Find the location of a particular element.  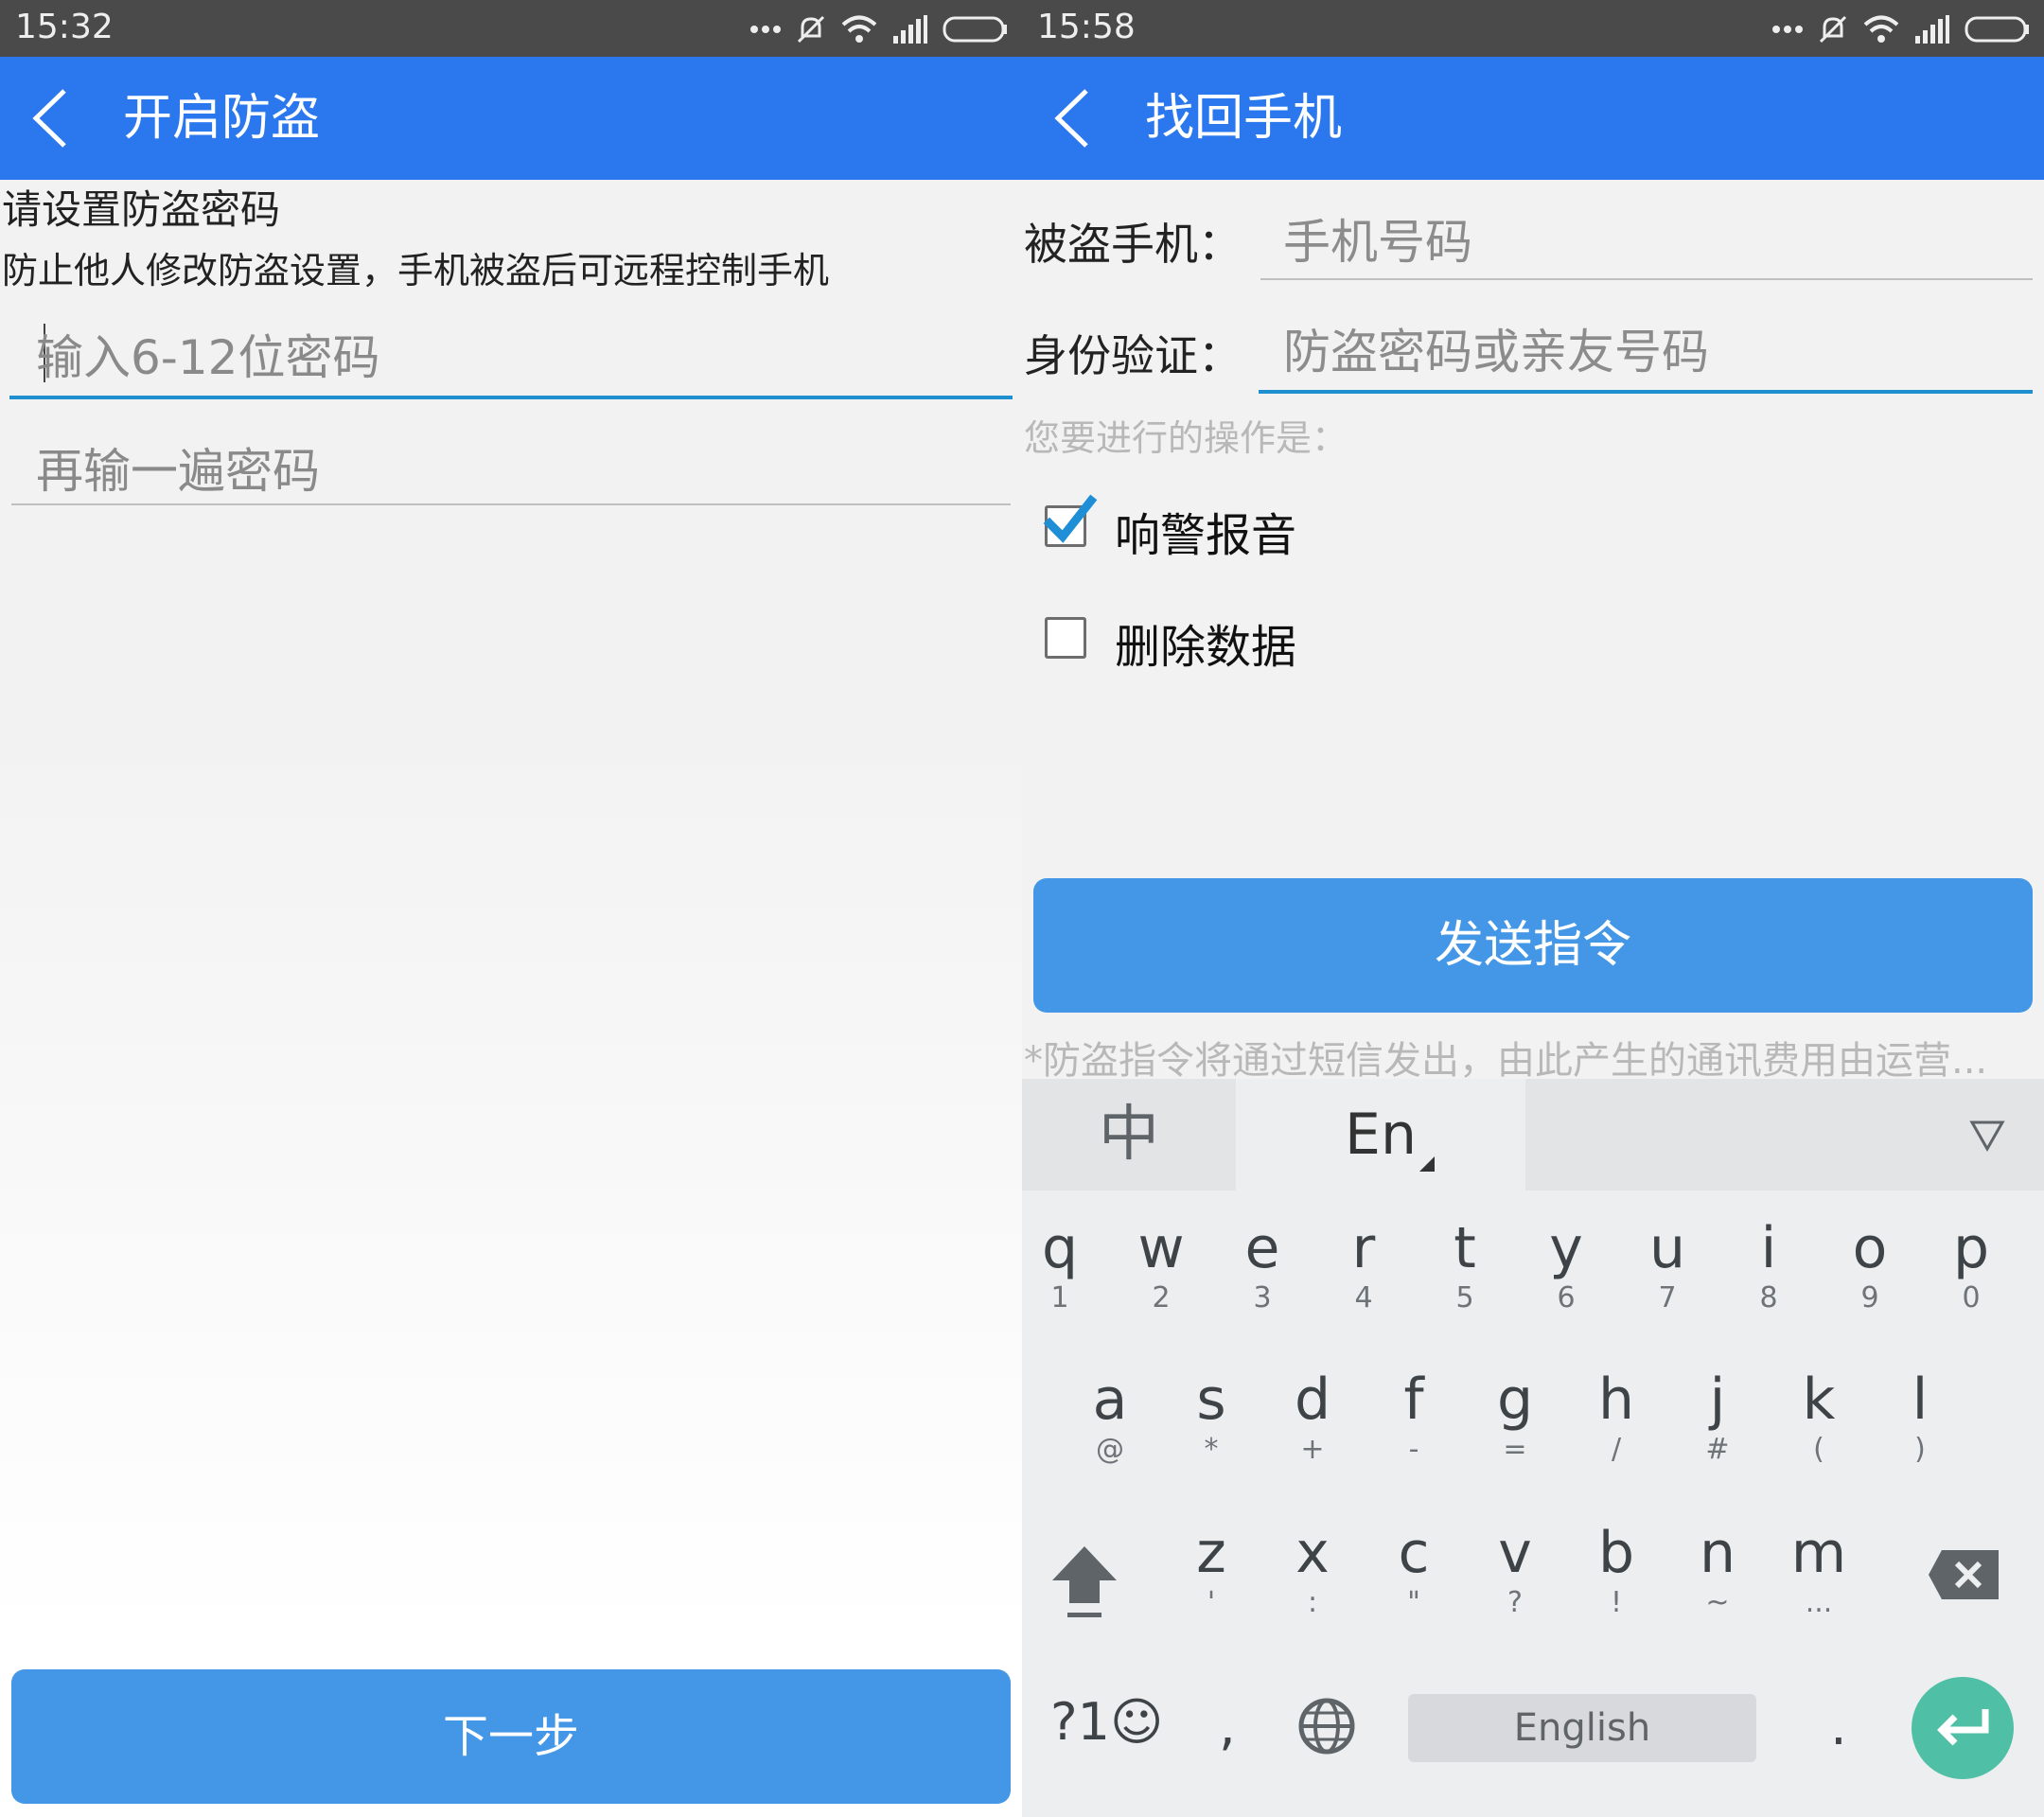

key-secondary: 0 is located at coordinates (1971, 1298).